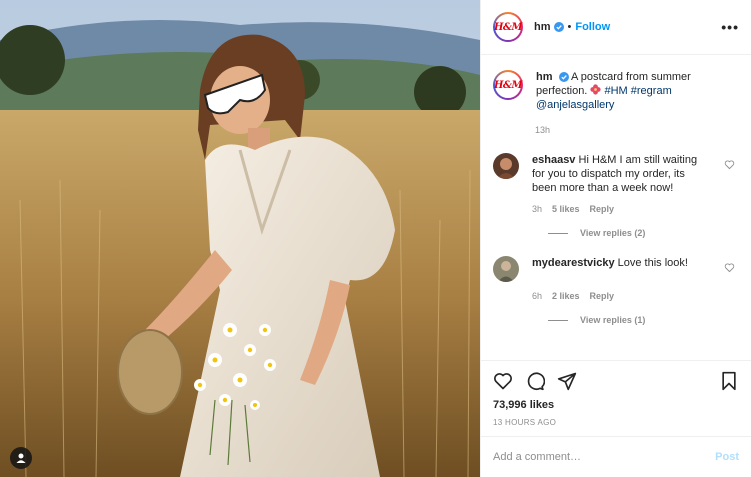 The width and height of the screenshot is (751, 477). What do you see at coordinates (652, 263) in the screenshot?
I see `comment-text: Love this look!` at bounding box center [652, 263].